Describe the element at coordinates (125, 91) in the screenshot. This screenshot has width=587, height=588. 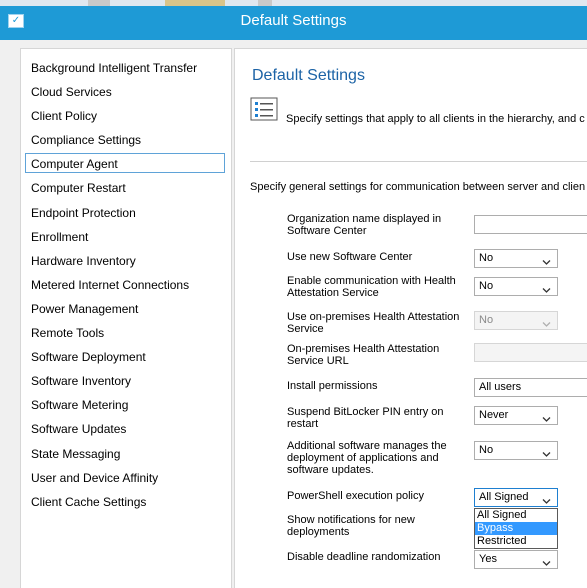
I see `nav-item-cloud-services: Cloud Services` at that location.